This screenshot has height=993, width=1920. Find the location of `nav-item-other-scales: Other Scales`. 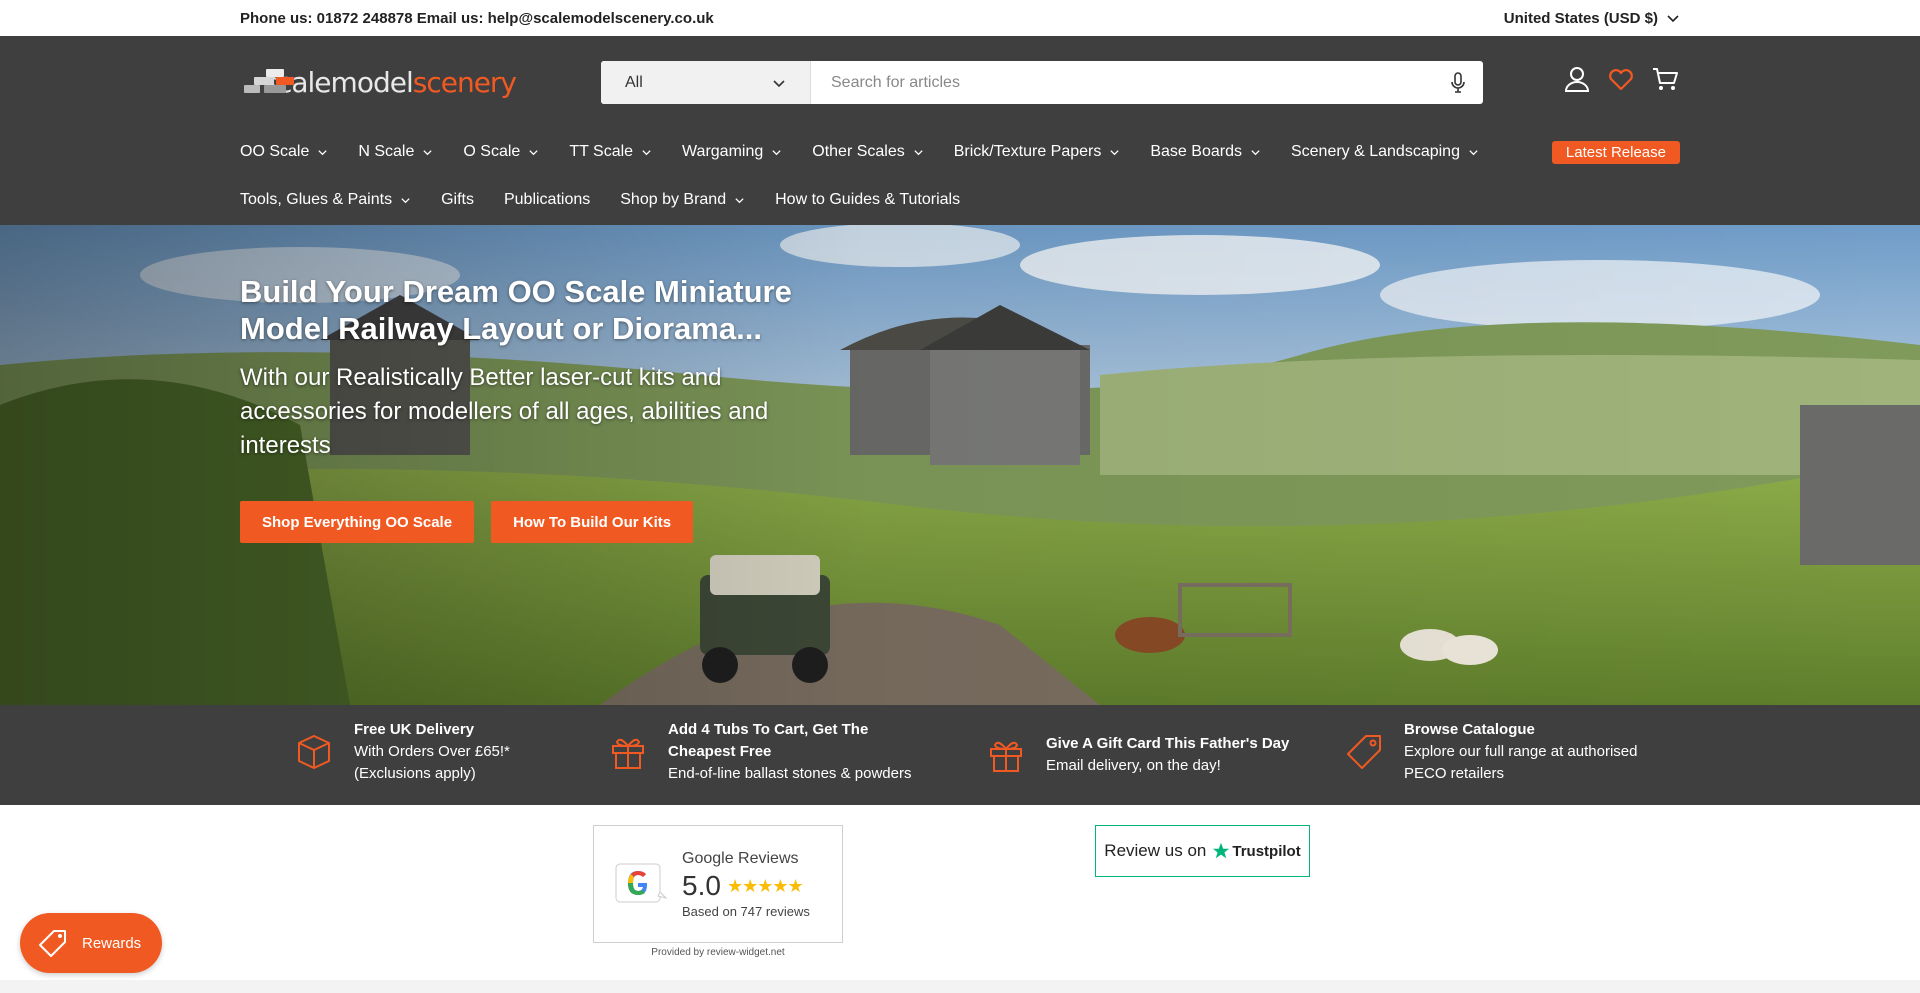

nav-item-other-scales: Other Scales is located at coordinates (867, 152).